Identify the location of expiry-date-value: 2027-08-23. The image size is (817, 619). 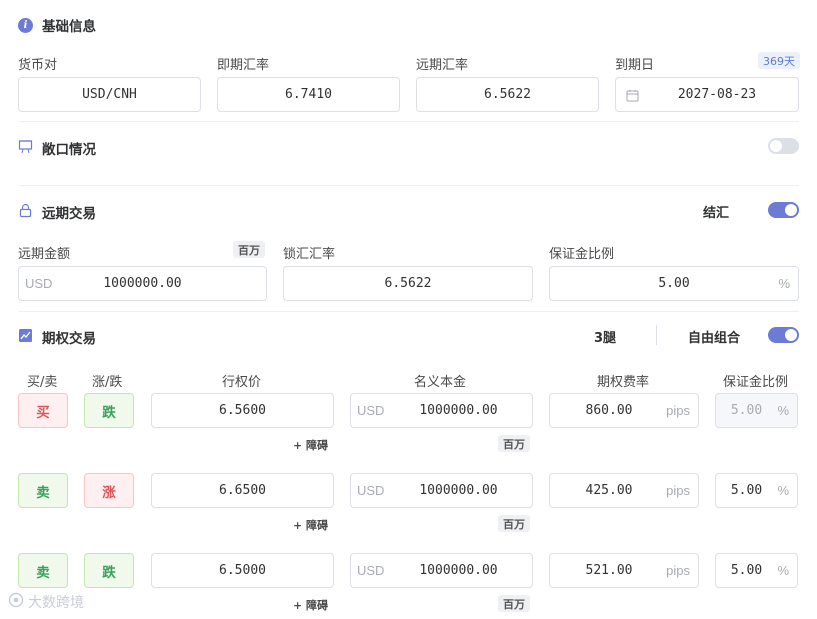
(717, 94).